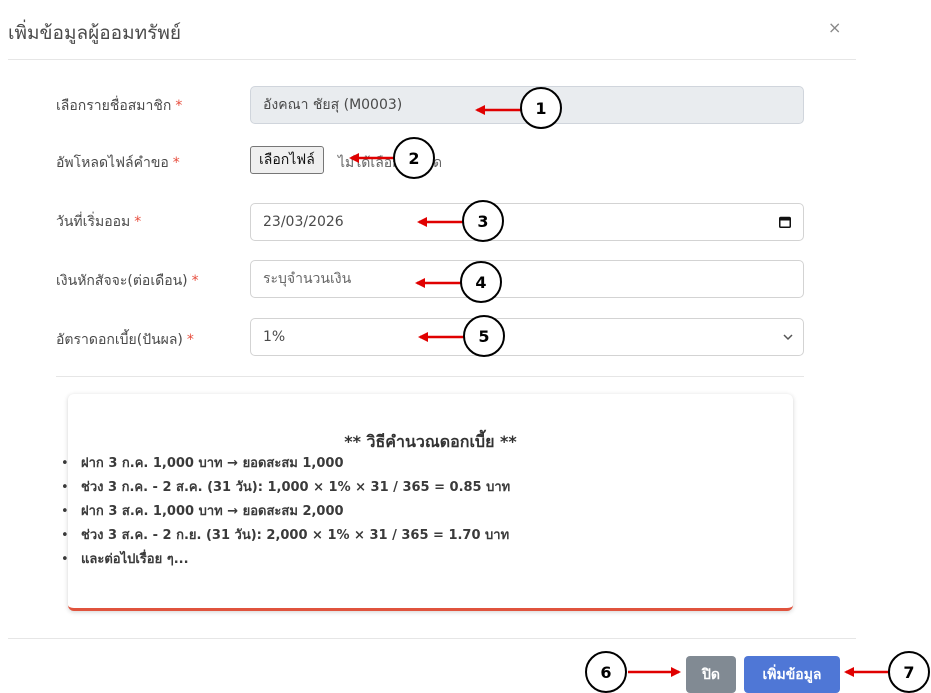  What do you see at coordinates (390, 163) in the screenshot?
I see `file-status: ไม่ได้เลือกไฟล์ใด` at bounding box center [390, 163].